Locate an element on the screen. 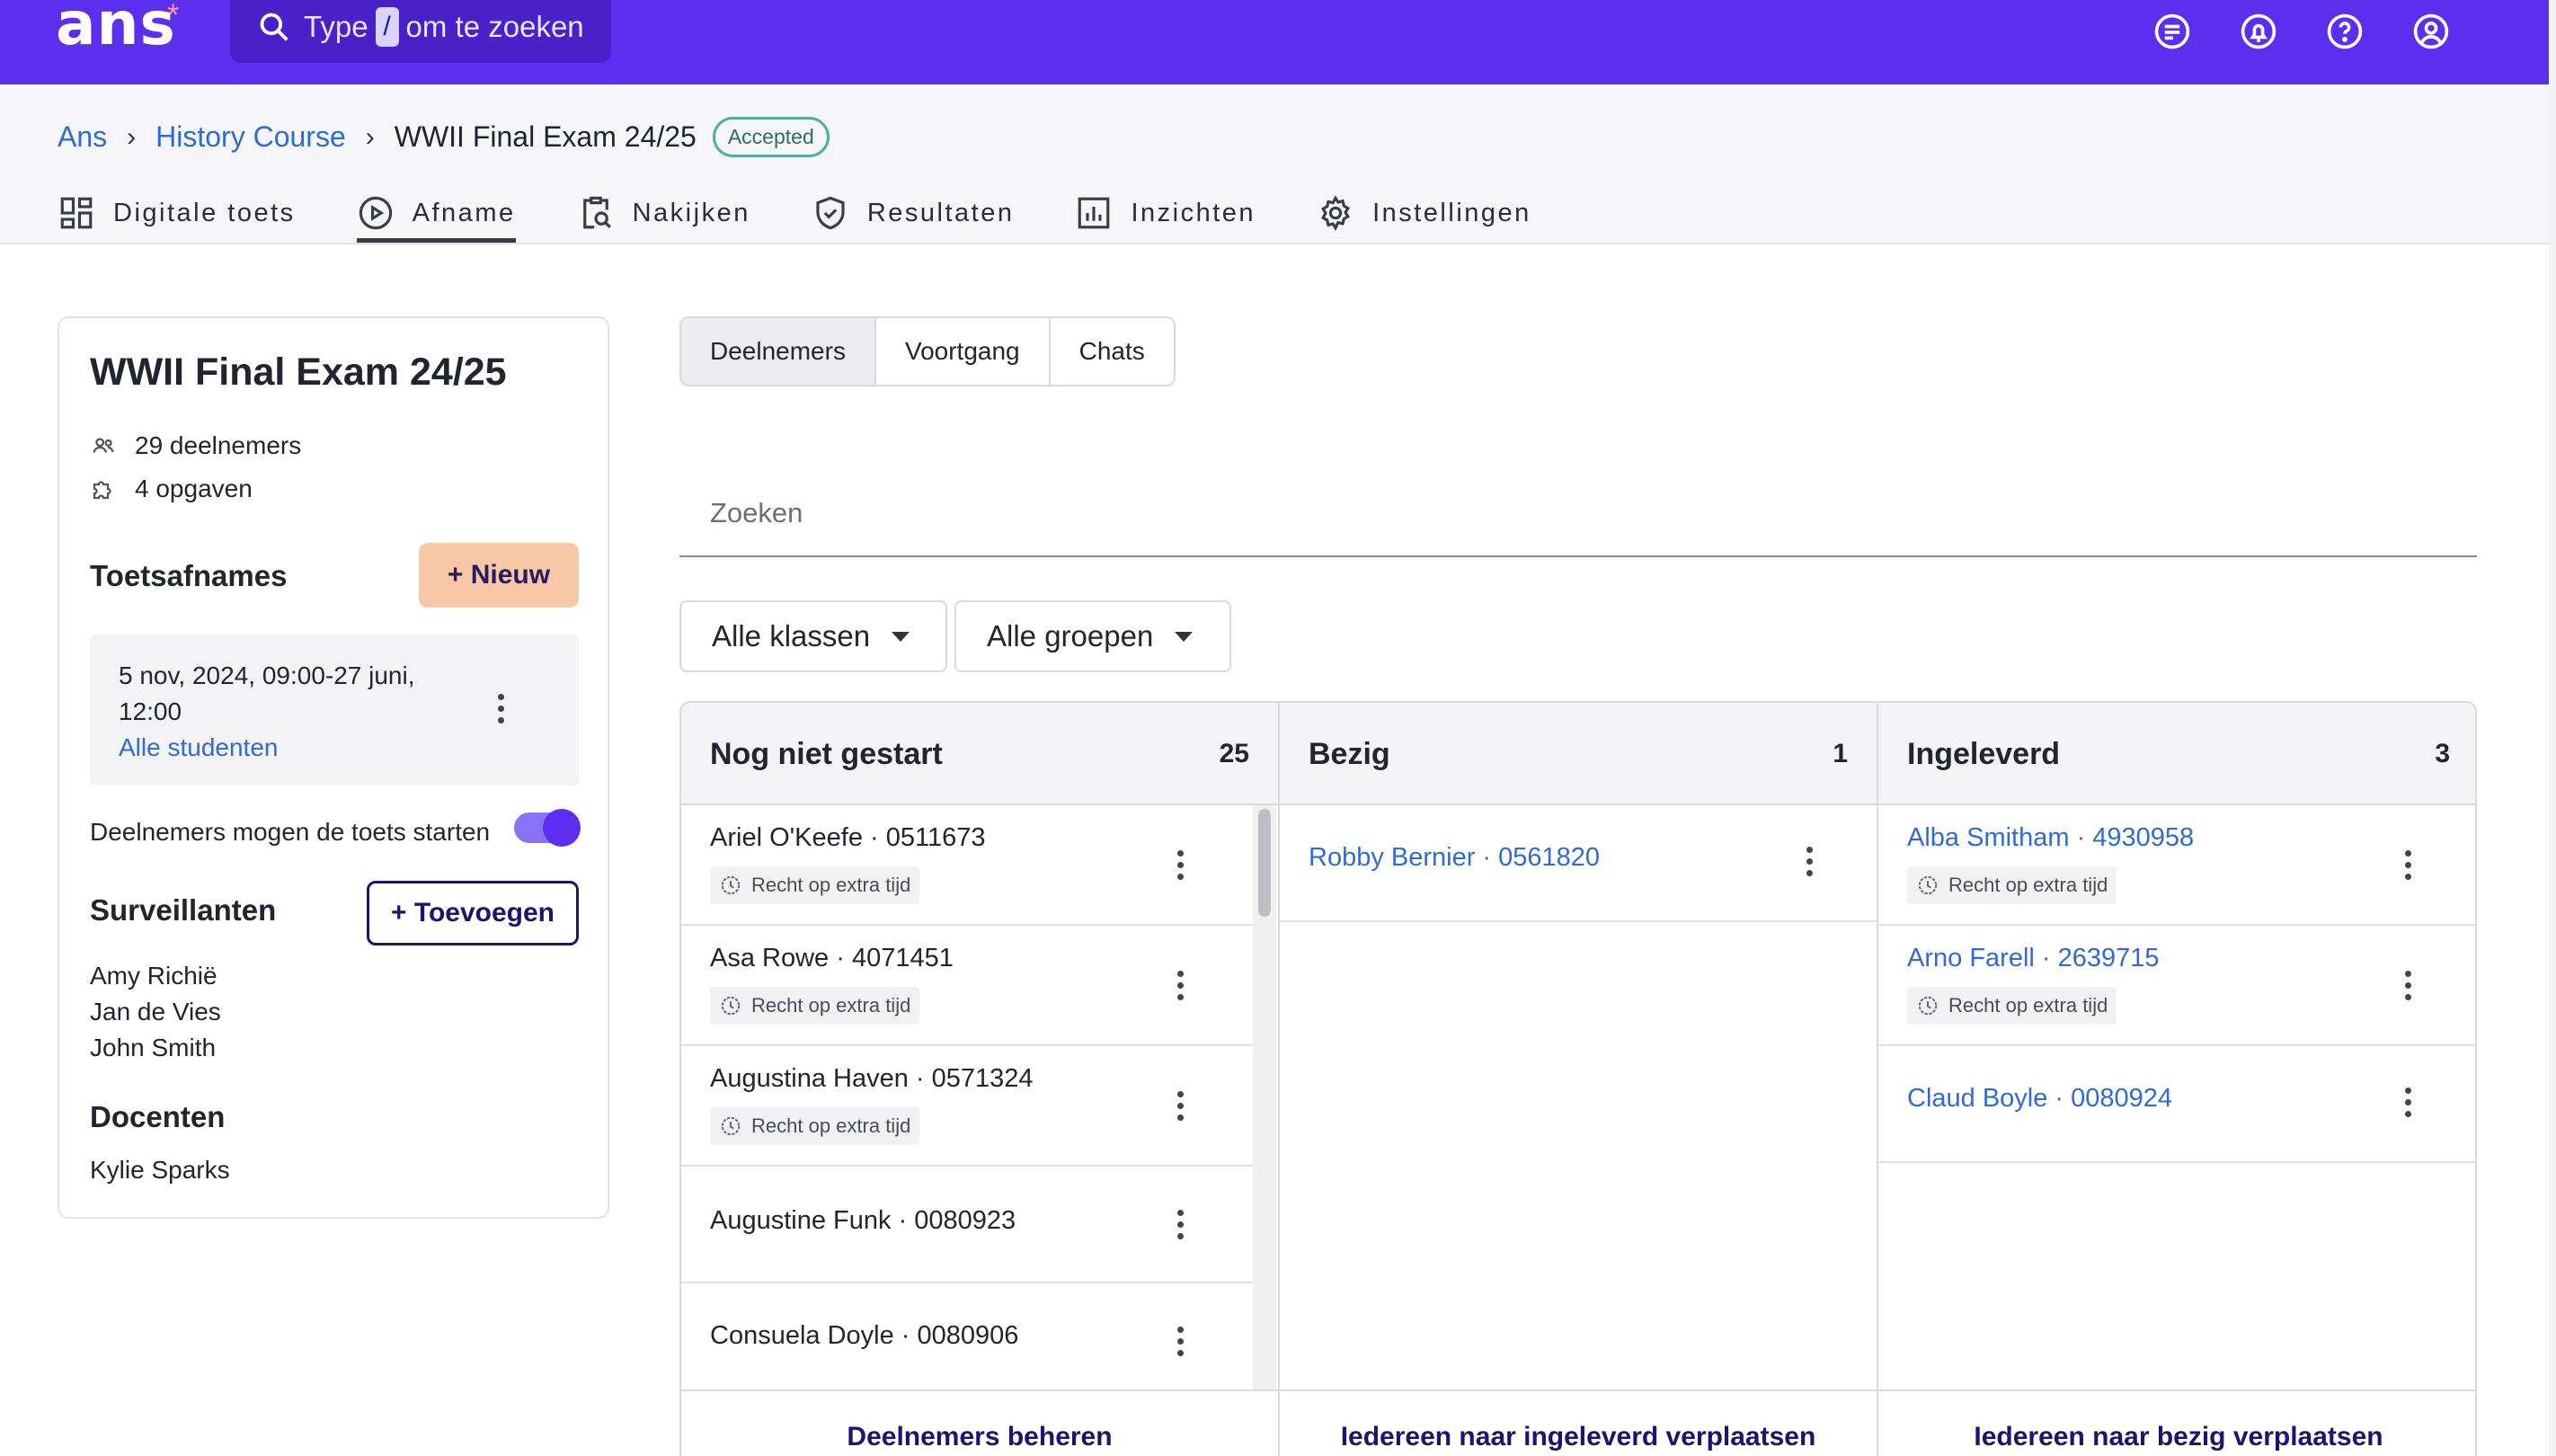 The width and height of the screenshot is (2556, 1456). participant-name: Alba Smitham · 4930958 is located at coordinates (2050, 838).